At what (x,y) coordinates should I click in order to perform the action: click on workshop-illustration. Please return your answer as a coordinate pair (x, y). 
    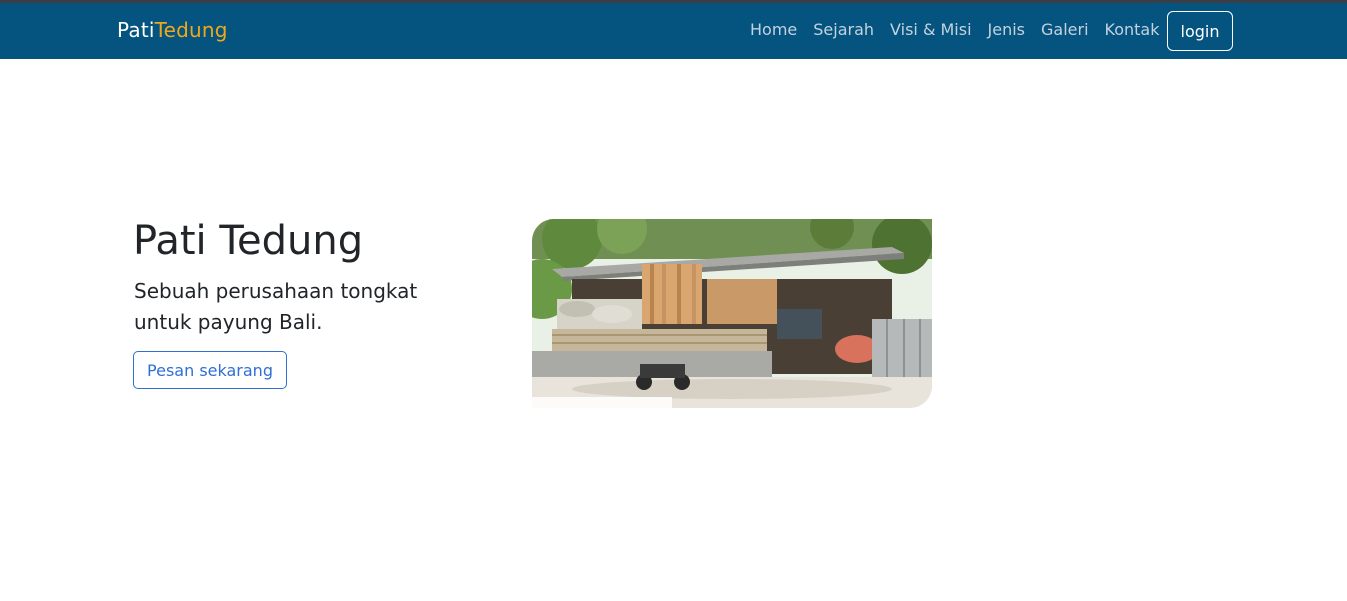
    Looking at the image, I should click on (732, 313).